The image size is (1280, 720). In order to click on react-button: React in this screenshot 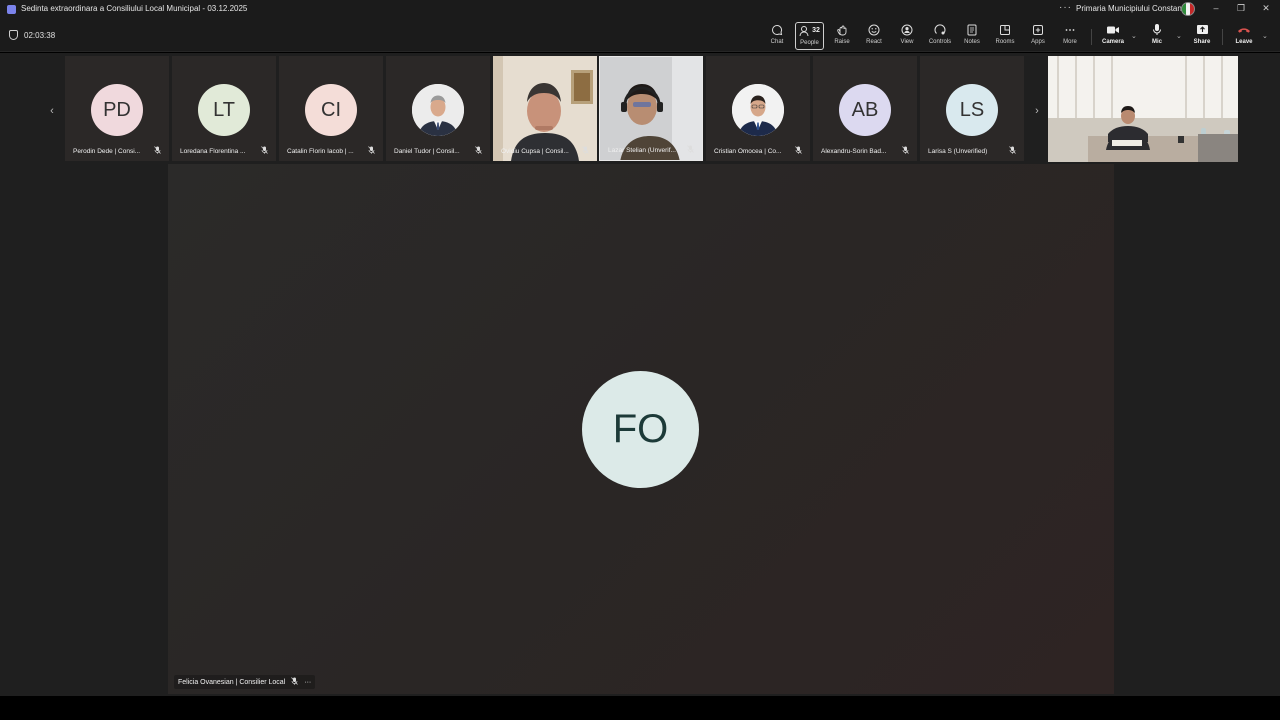, I will do `click(874, 36)`.